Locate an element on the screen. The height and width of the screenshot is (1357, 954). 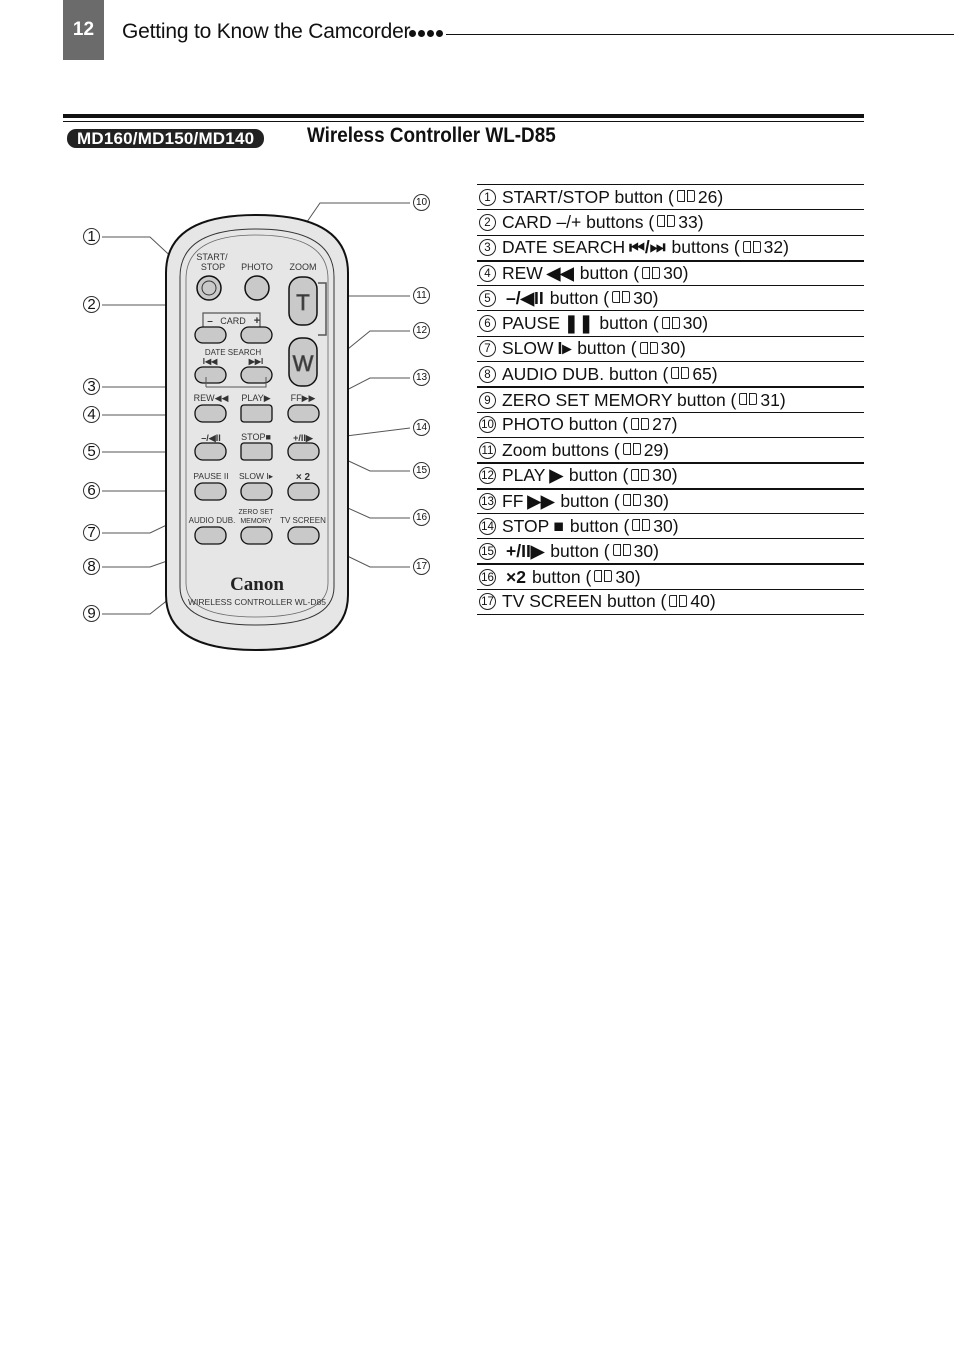
audio-dub-button is located at coordinates (210, 535).